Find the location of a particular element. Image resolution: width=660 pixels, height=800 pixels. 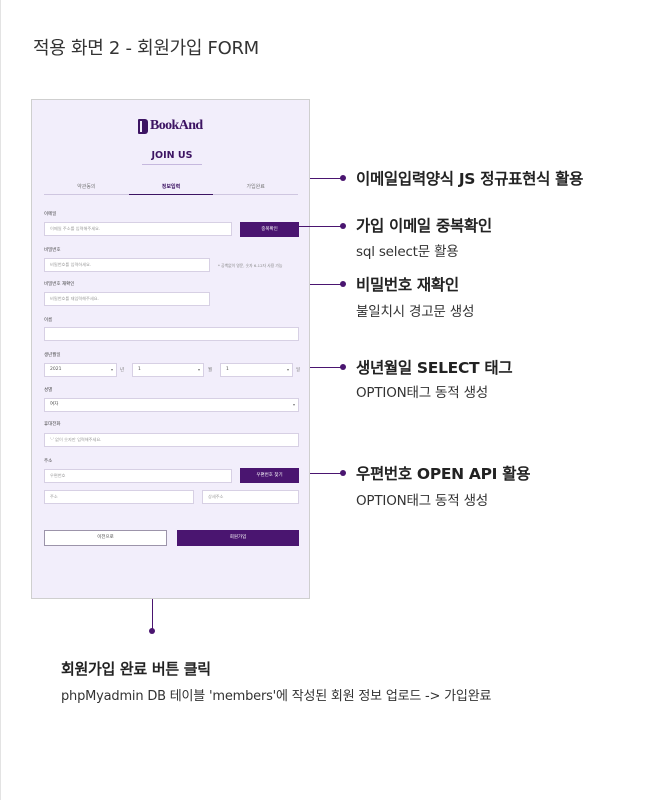

gender-label: 성별 is located at coordinates (48, 390).